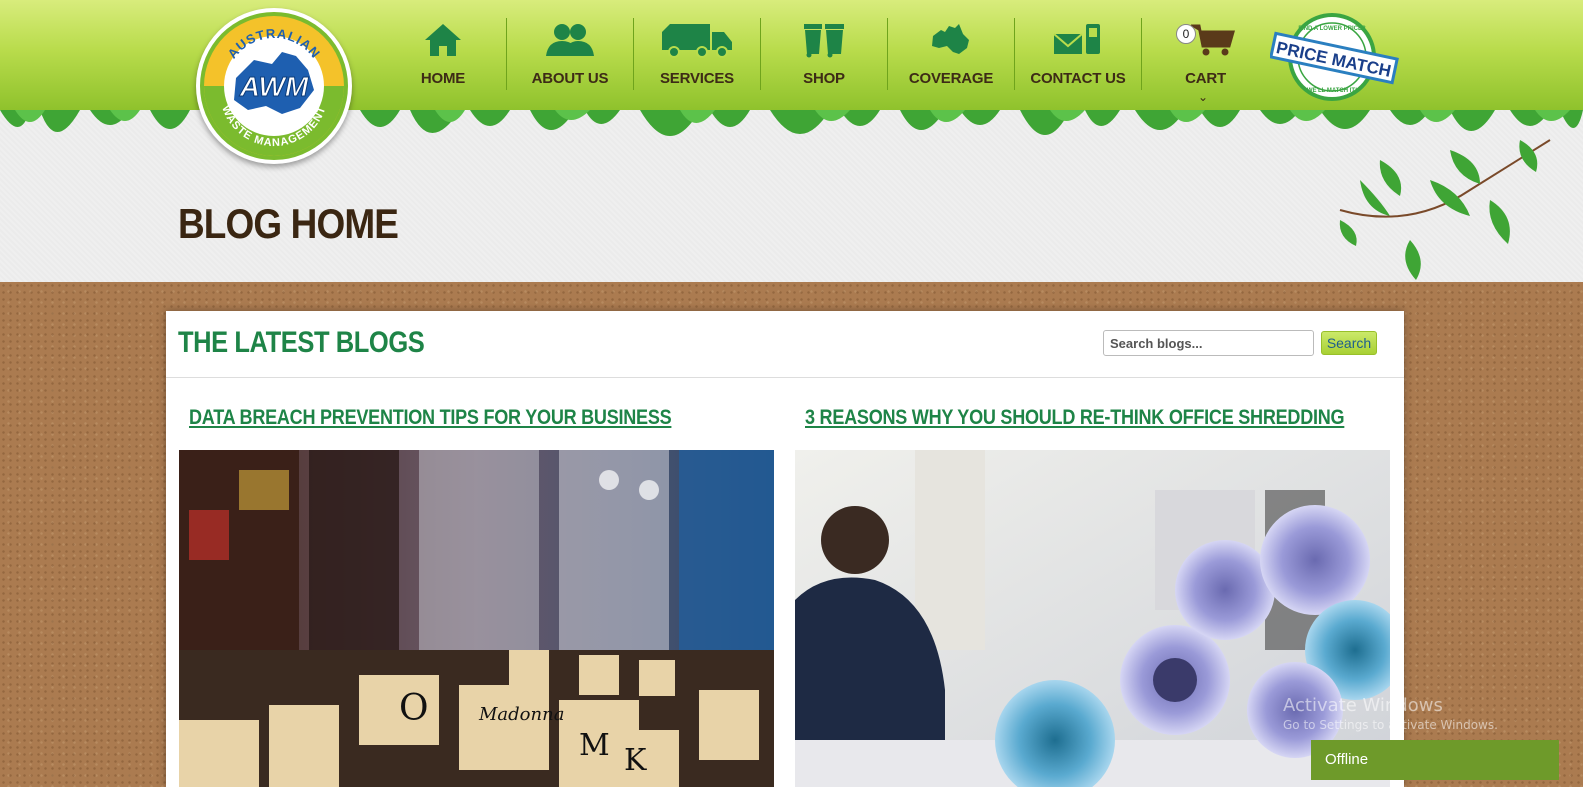 The image size is (1583, 787). I want to click on bins-icon, so click(824, 41).